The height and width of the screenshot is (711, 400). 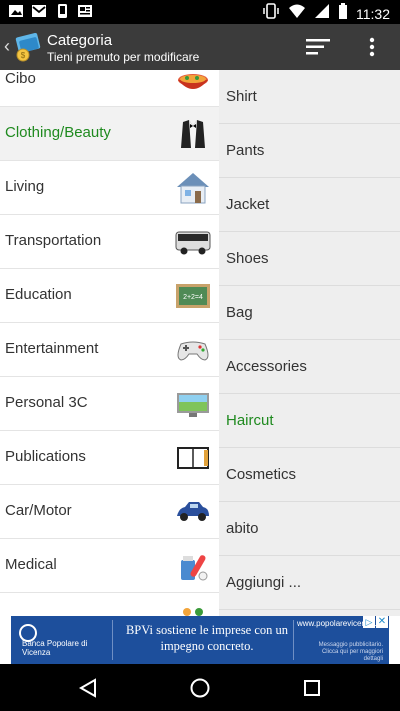 What do you see at coordinates (109, 566) in the screenshot?
I see `category-item-medical: Medical` at bounding box center [109, 566].